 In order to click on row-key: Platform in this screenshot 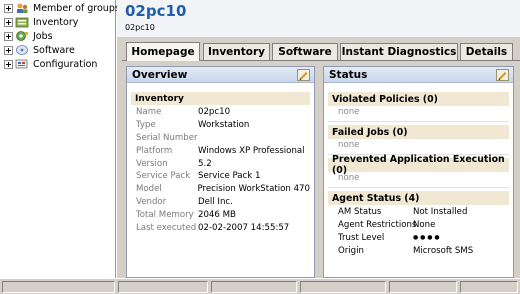, I will do `click(154, 150)`.